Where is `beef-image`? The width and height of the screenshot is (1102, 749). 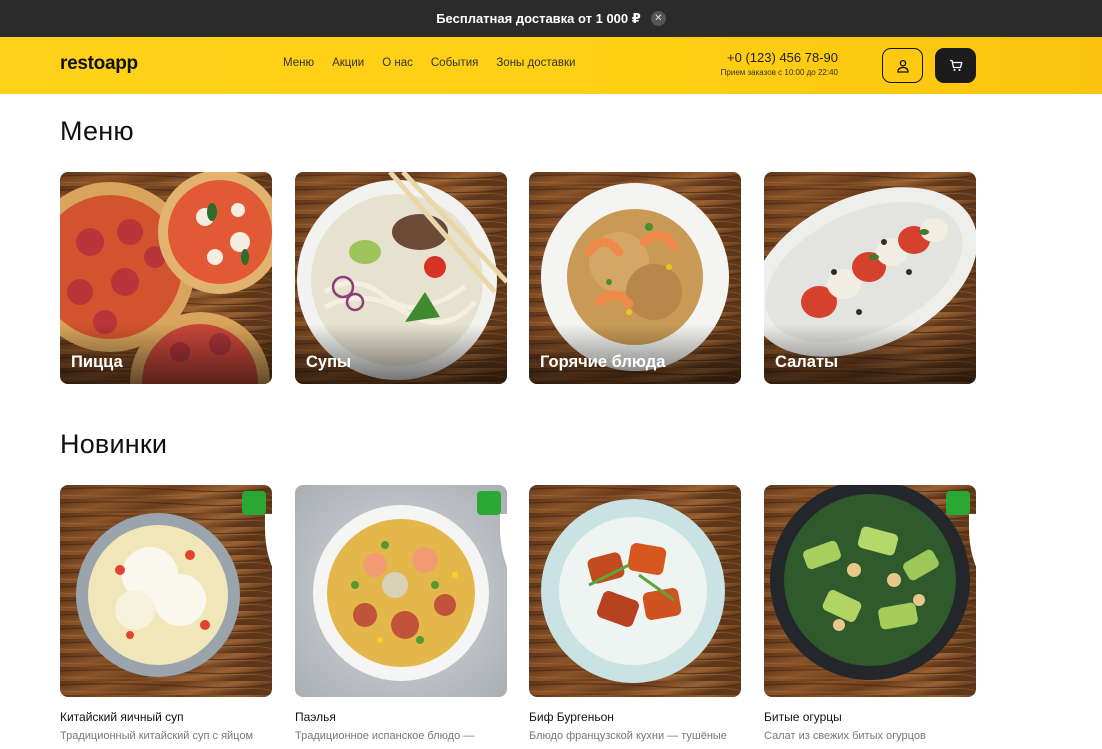
beef-image is located at coordinates (635, 591).